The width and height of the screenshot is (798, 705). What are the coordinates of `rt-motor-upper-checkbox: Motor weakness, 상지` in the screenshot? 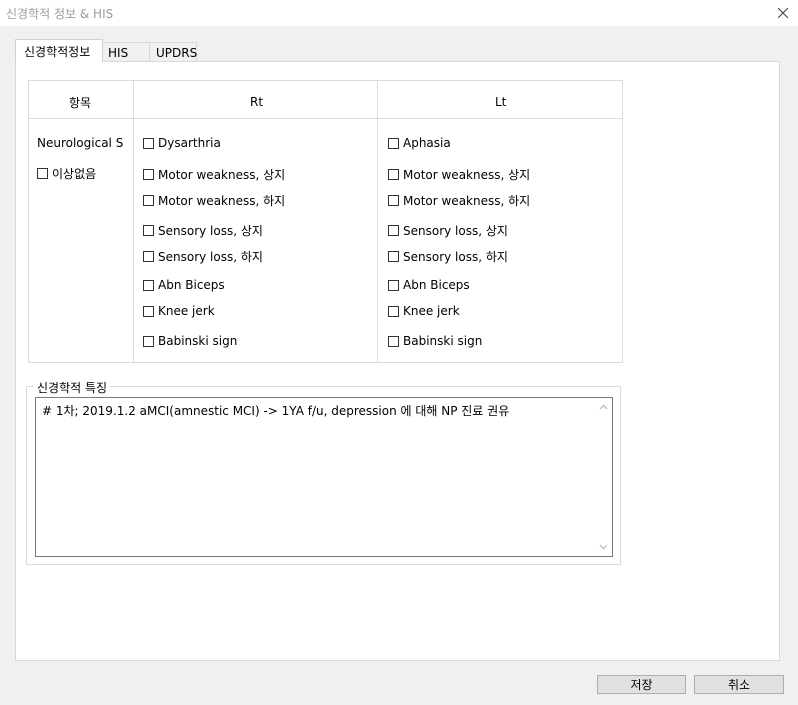 It's located at (214, 174).